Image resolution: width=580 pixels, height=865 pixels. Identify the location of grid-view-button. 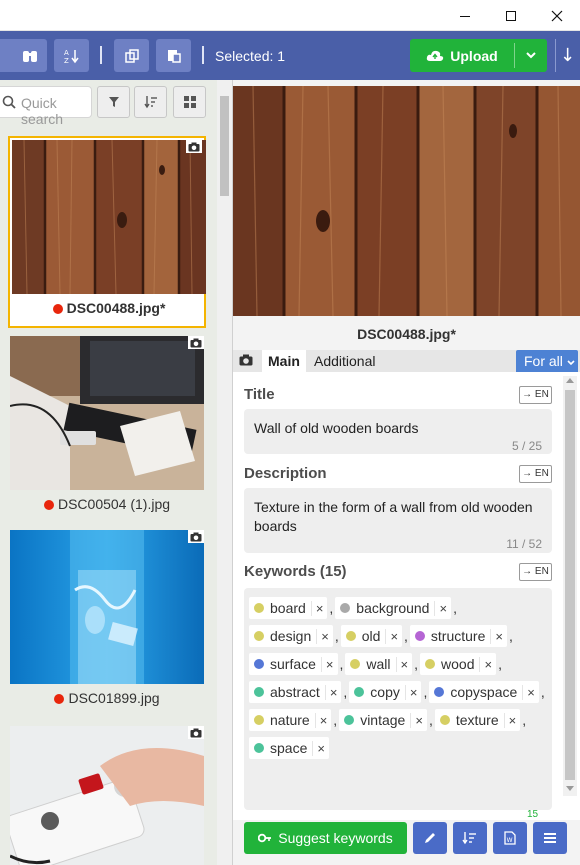
(189, 102).